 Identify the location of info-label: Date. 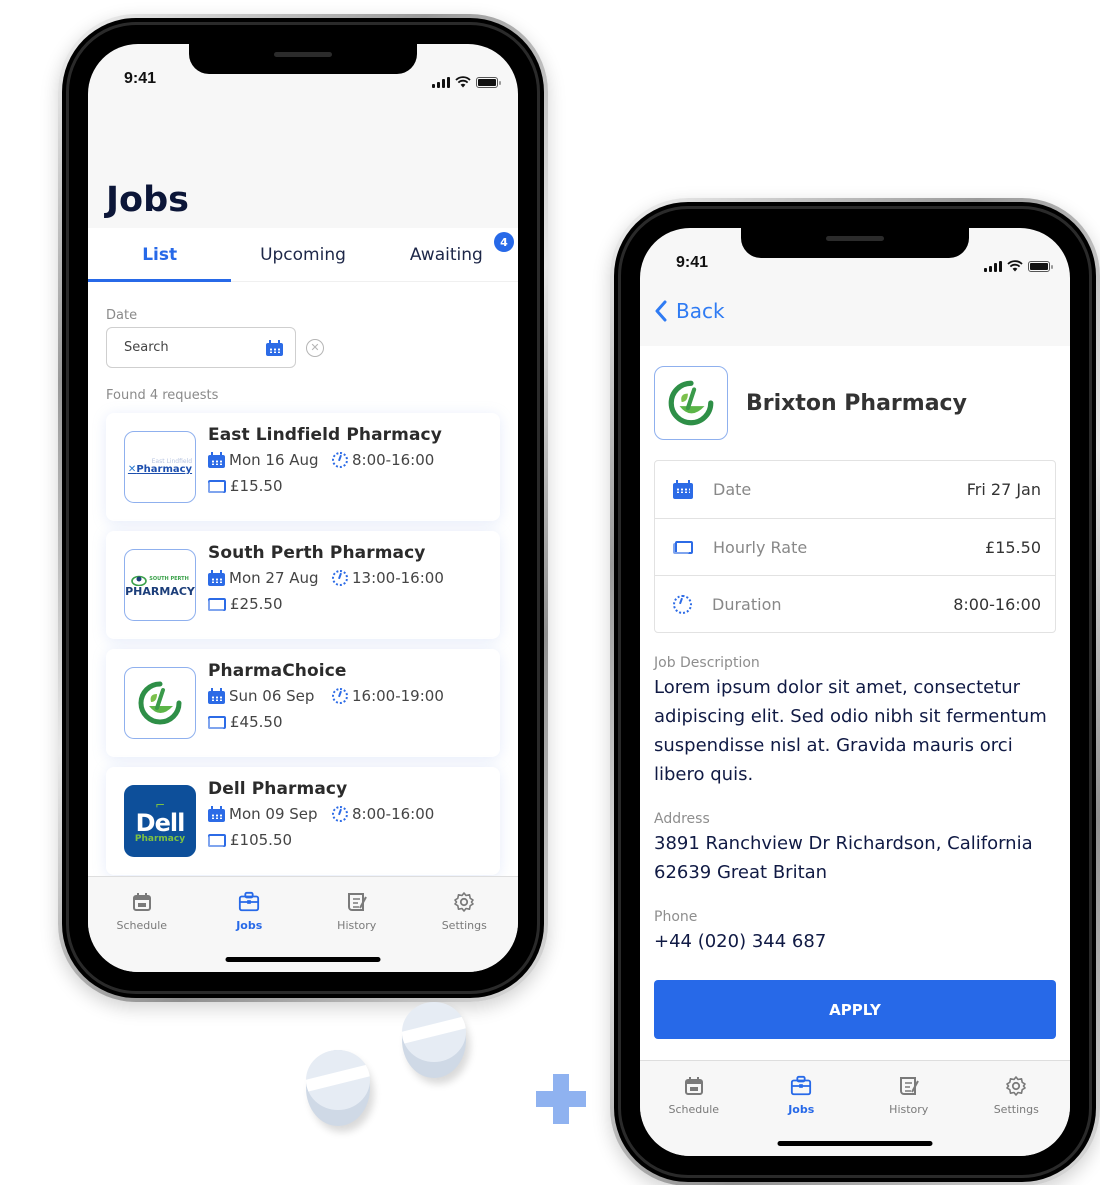
(732, 489).